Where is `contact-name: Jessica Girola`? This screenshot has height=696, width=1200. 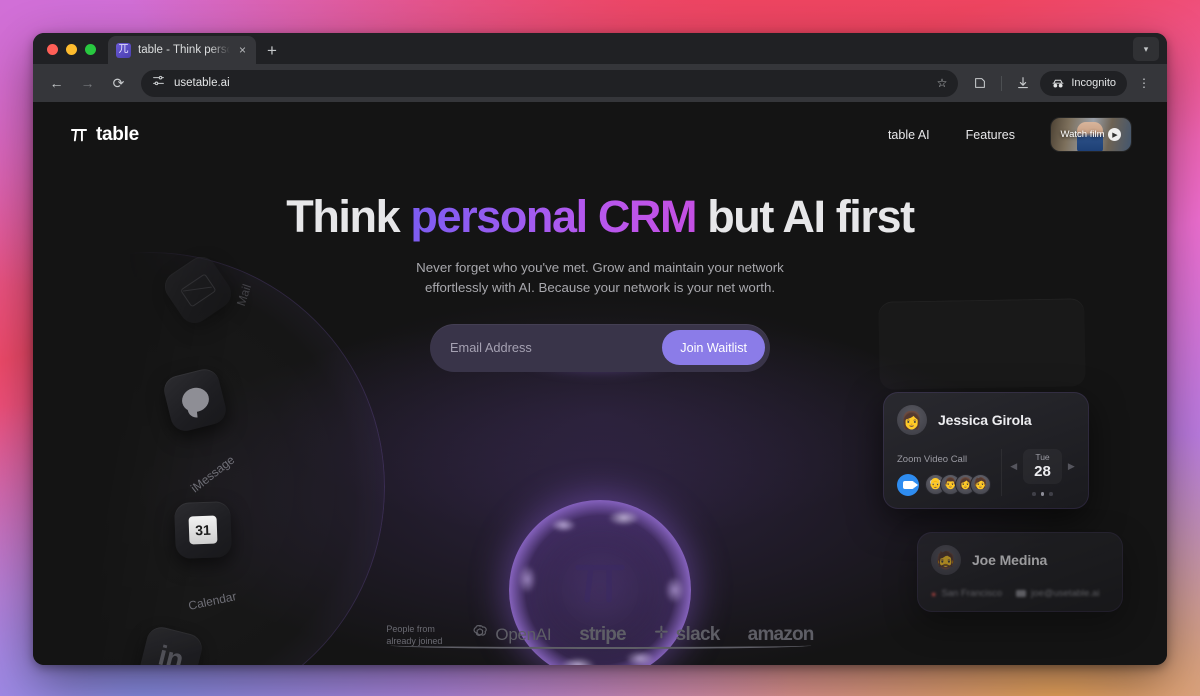 contact-name: Jessica Girola is located at coordinates (985, 420).